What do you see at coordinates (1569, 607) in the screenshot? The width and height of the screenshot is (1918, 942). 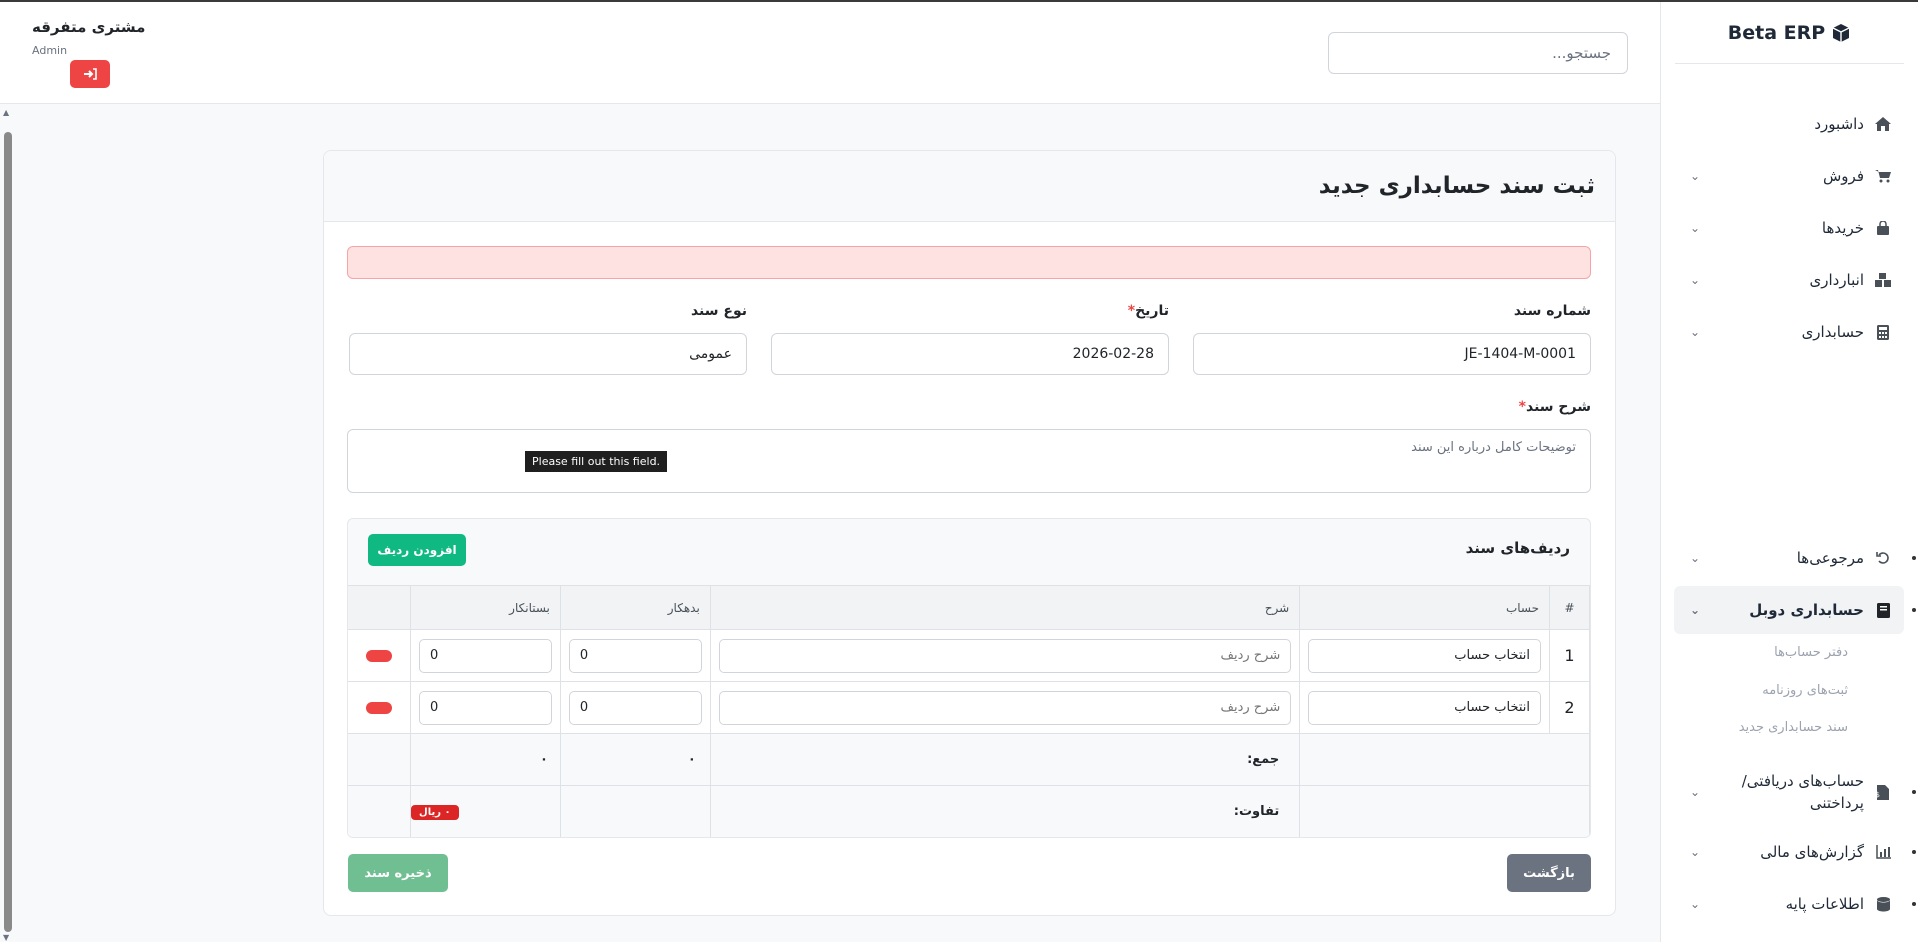 I see `column-header-num: #` at bounding box center [1569, 607].